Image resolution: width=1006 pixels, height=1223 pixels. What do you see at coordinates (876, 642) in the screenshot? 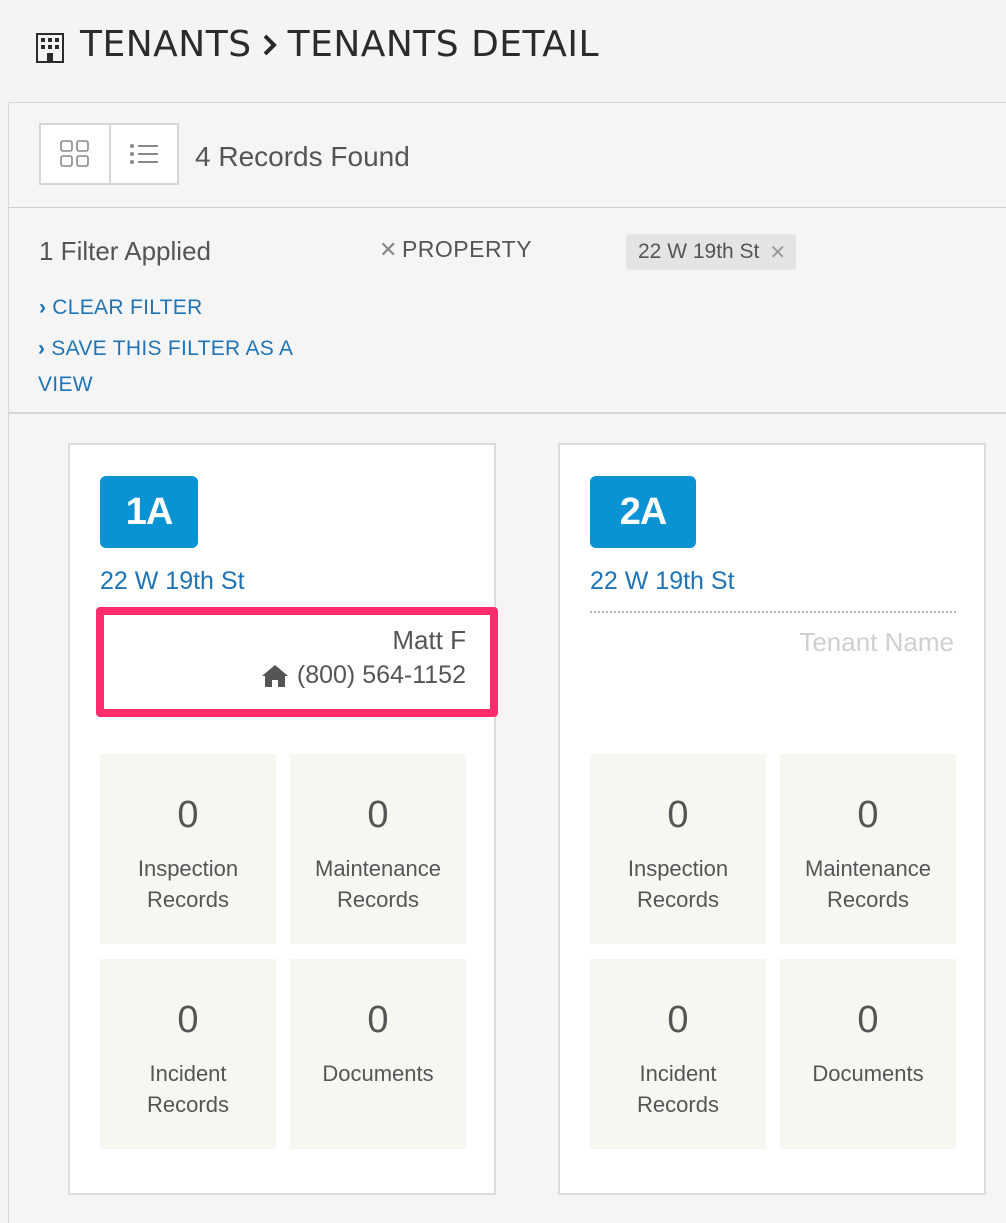
I see `tenant-name-placeholder: Tenant Name` at bounding box center [876, 642].